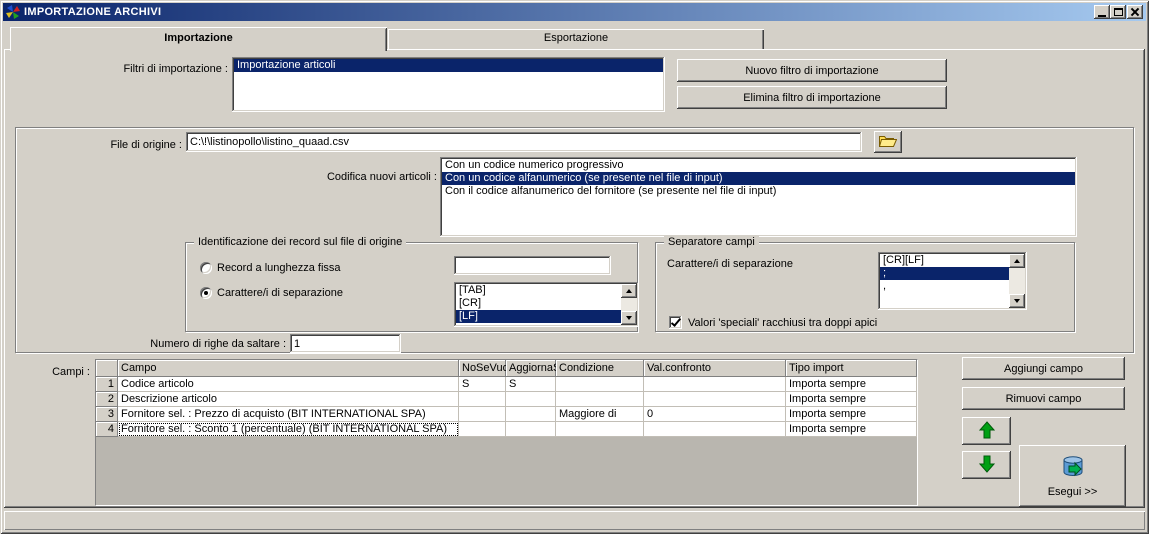 This screenshot has width=1149, height=534. I want to click on list-item-field-separator: [CR][LF], so click(952, 260).